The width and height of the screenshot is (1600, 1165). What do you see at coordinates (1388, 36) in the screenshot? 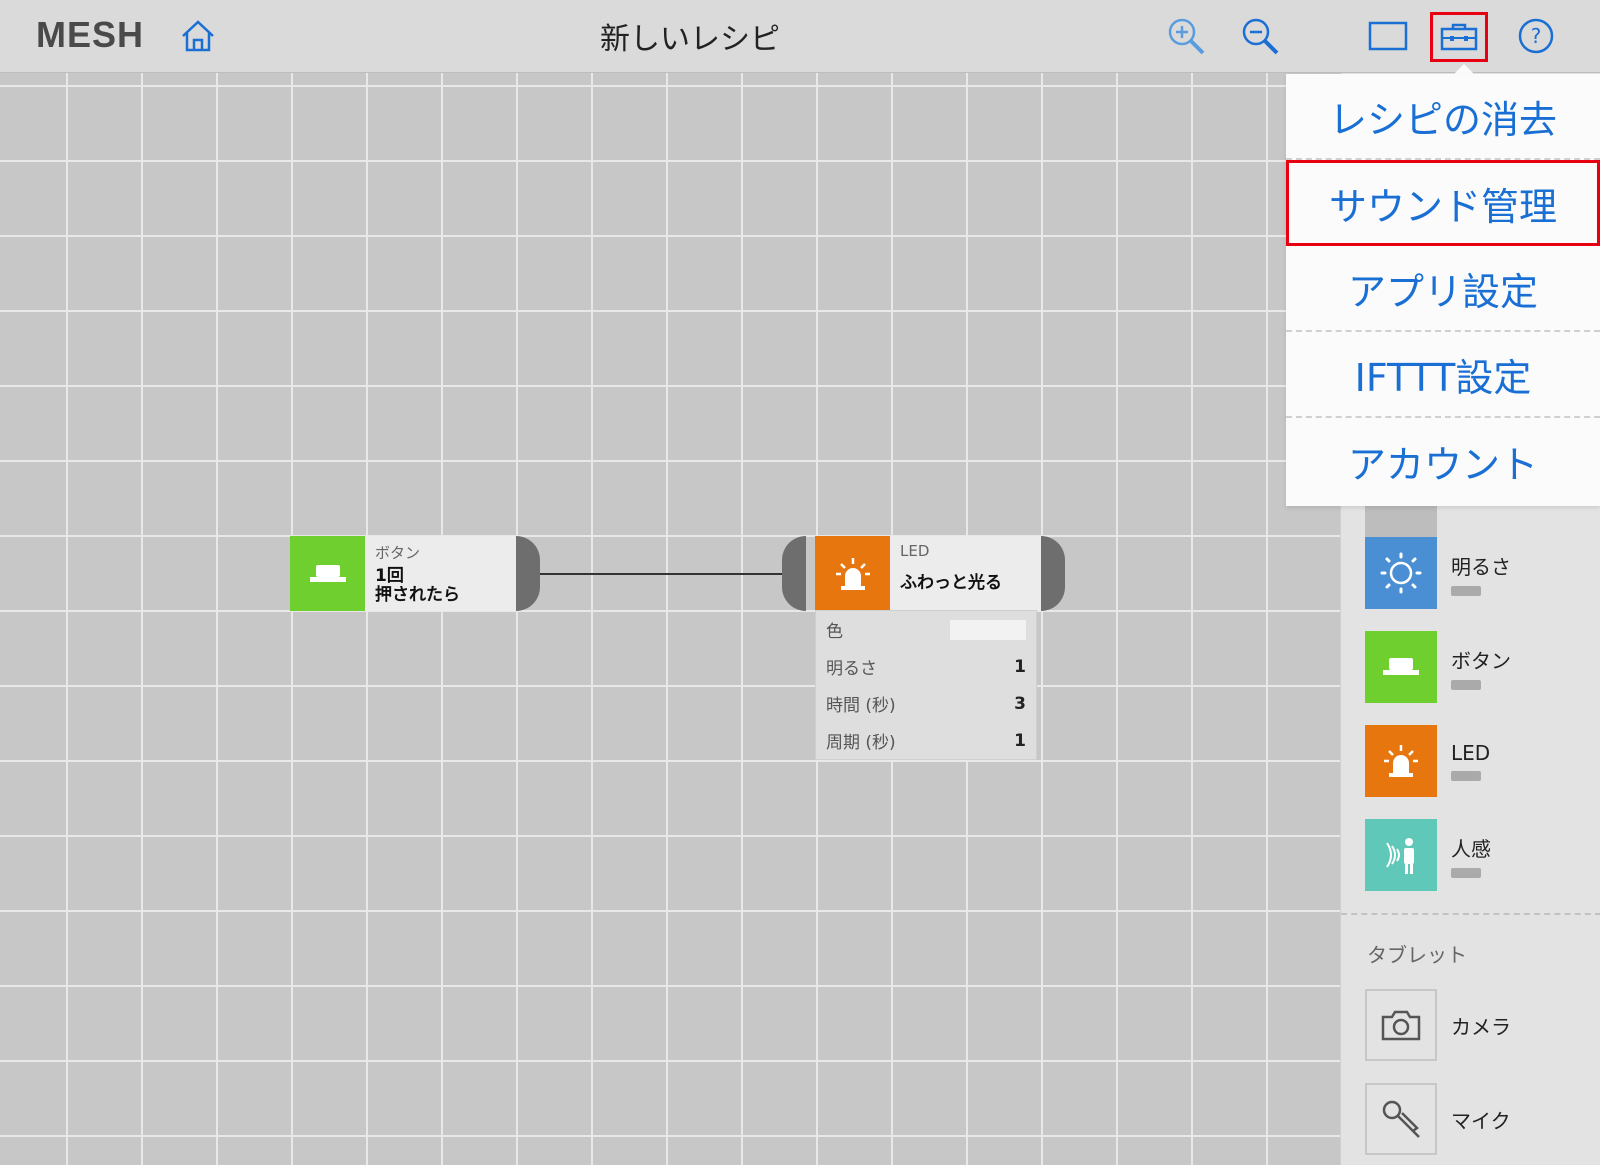
I see `frame-icon` at bounding box center [1388, 36].